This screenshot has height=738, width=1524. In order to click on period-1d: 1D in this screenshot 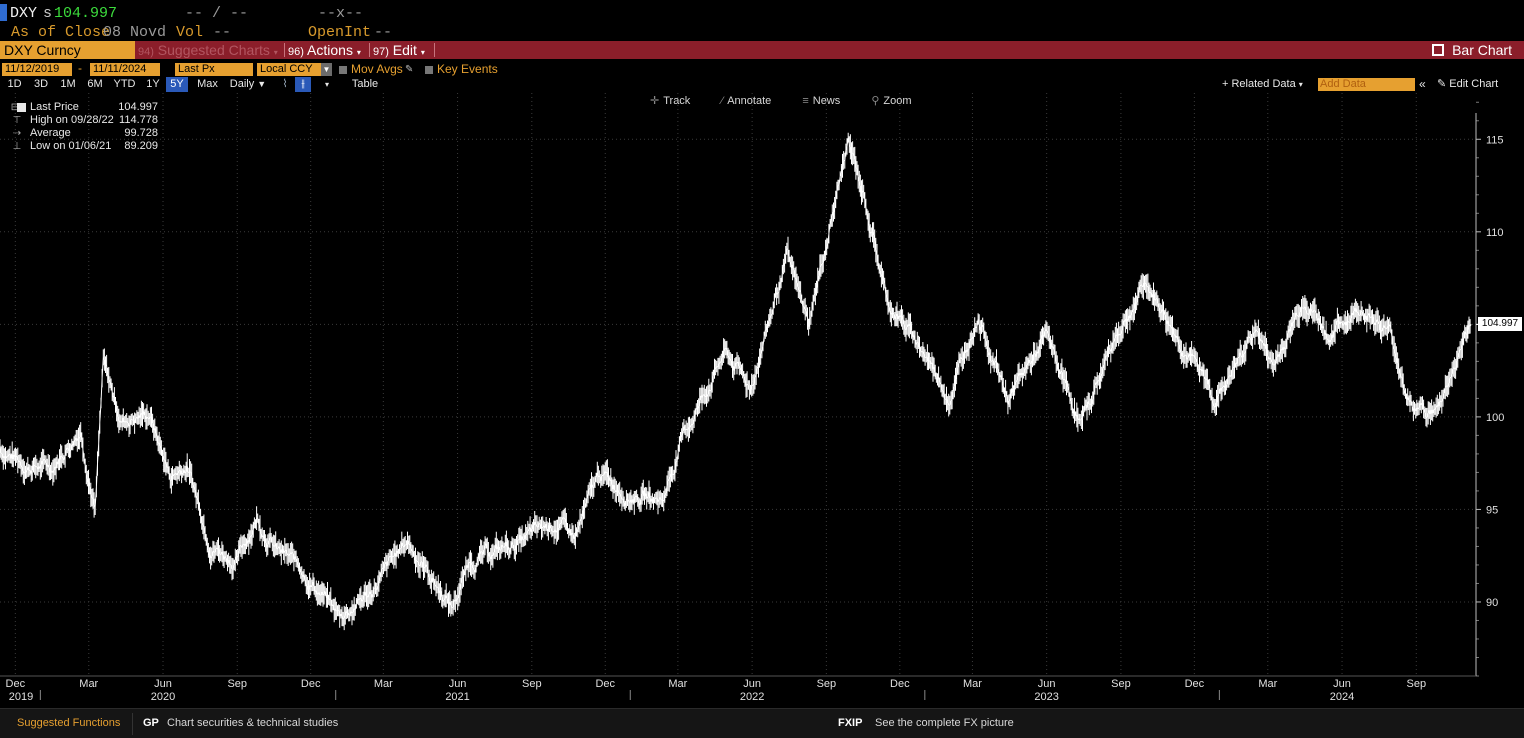, I will do `click(14, 84)`.